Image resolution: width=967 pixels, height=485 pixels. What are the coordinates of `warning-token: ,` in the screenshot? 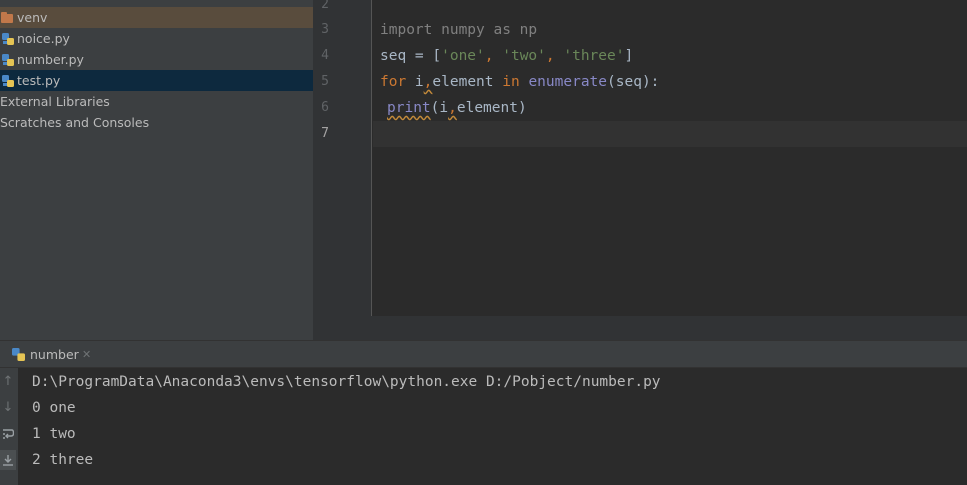 It's located at (452, 108).